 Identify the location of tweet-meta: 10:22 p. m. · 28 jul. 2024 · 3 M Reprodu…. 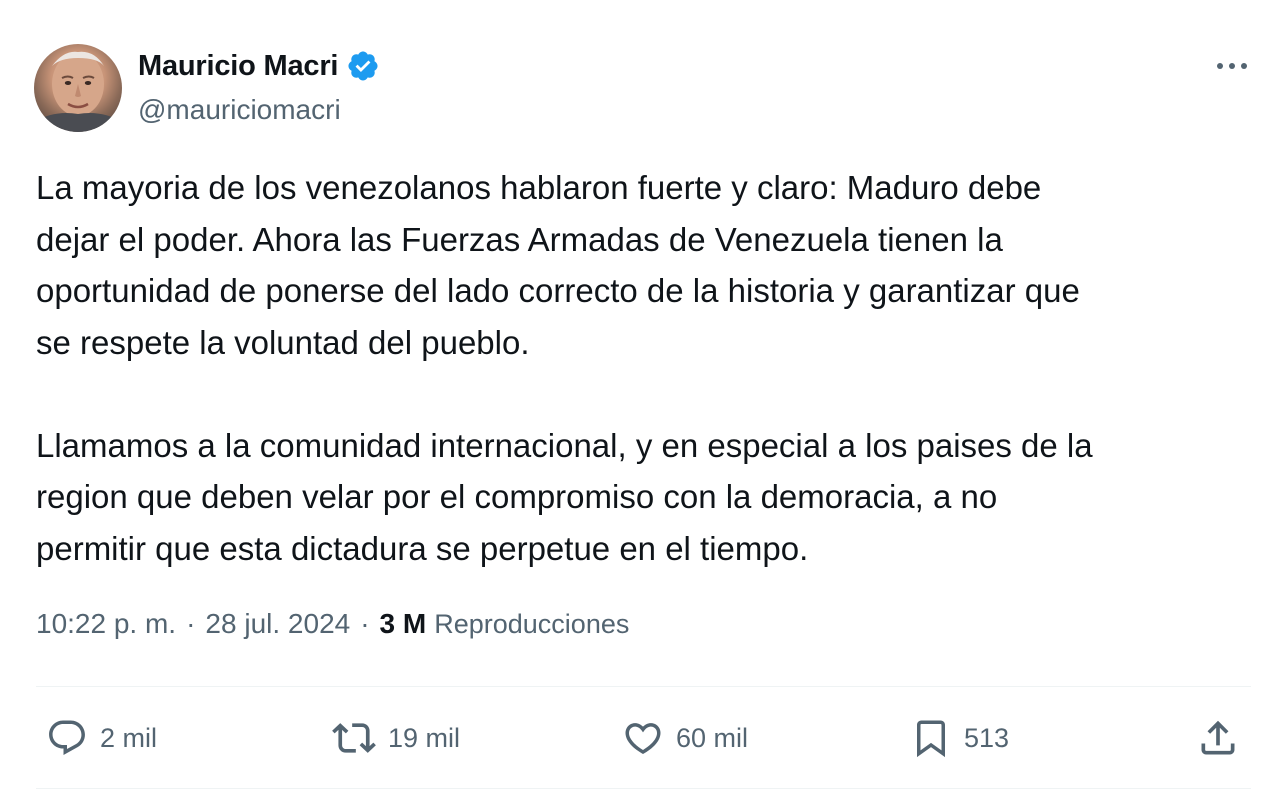
(332, 624).